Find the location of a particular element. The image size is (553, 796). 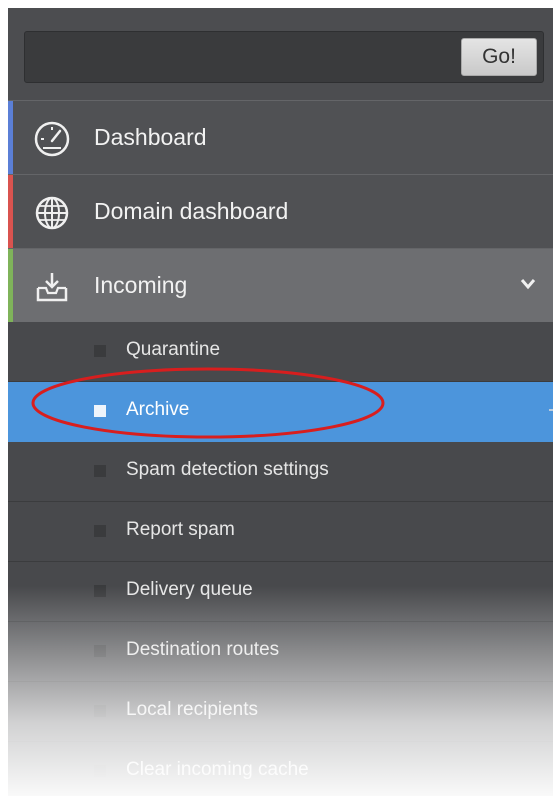

submenu-item-report-spam: Report spam is located at coordinates (280, 532).